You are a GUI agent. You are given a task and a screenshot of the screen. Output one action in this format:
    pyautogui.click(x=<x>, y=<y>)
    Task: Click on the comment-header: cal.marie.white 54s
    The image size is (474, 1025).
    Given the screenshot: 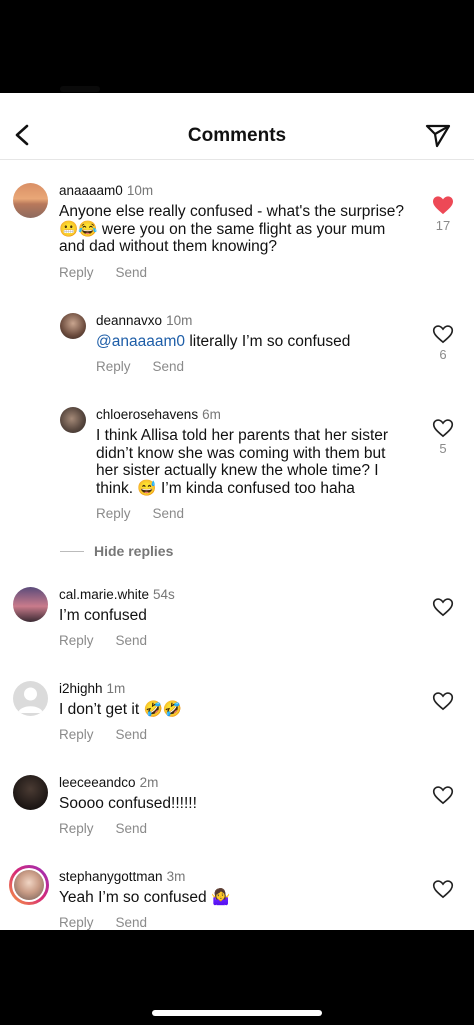 What is the action you would take?
    pyautogui.click(x=117, y=594)
    